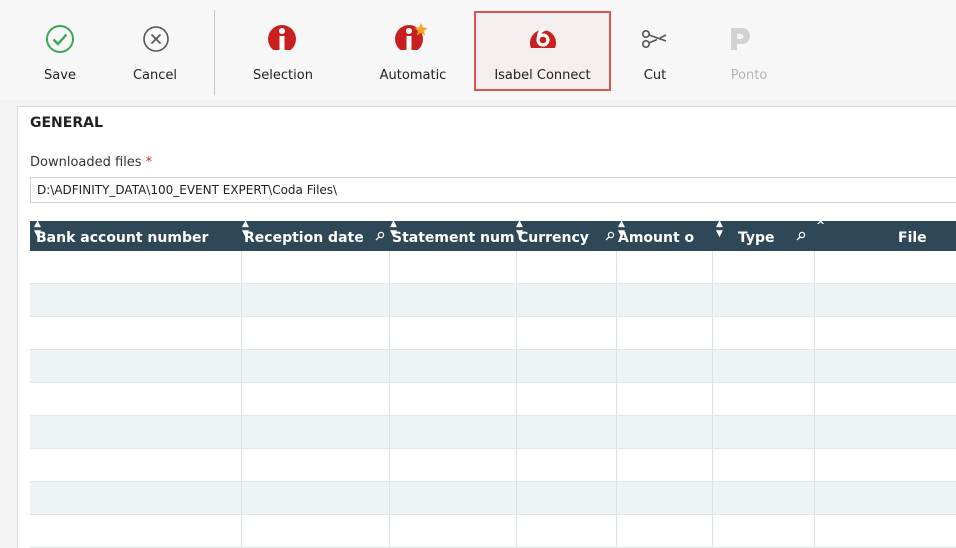 This screenshot has width=956, height=548. I want to click on col-header-label: Type, so click(756, 238).